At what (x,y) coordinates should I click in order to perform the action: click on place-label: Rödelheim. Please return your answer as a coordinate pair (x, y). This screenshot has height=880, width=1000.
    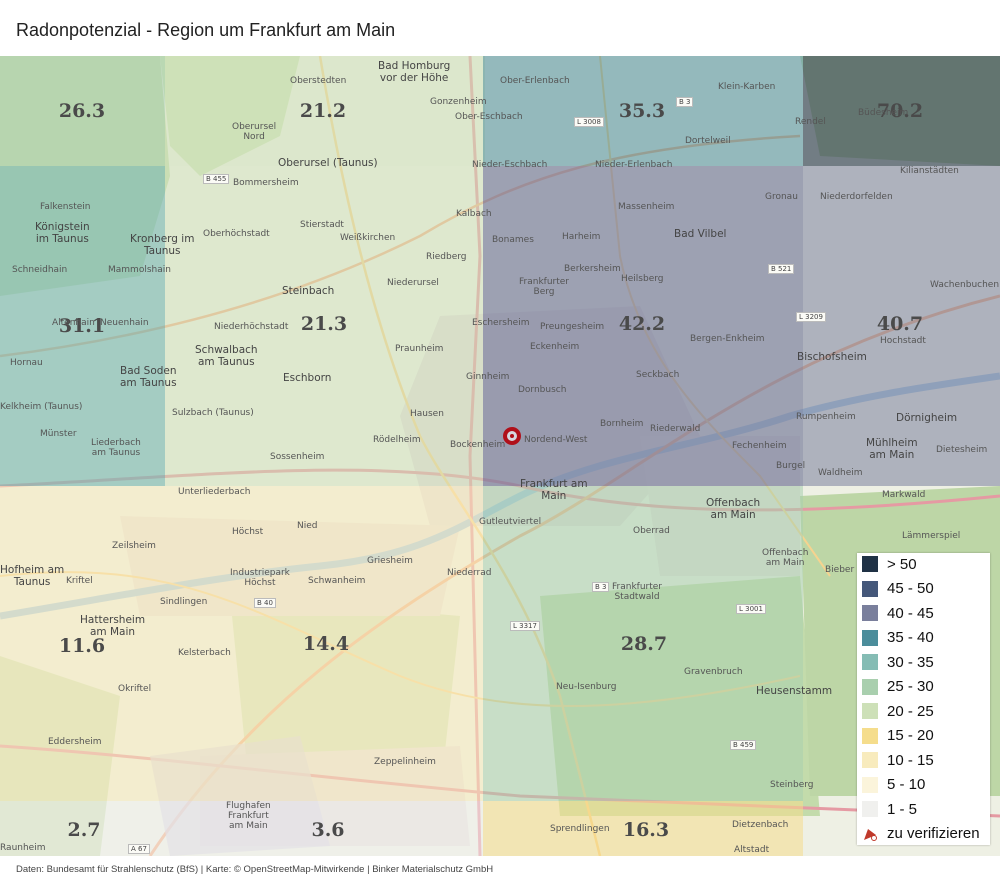
    Looking at the image, I should click on (397, 440).